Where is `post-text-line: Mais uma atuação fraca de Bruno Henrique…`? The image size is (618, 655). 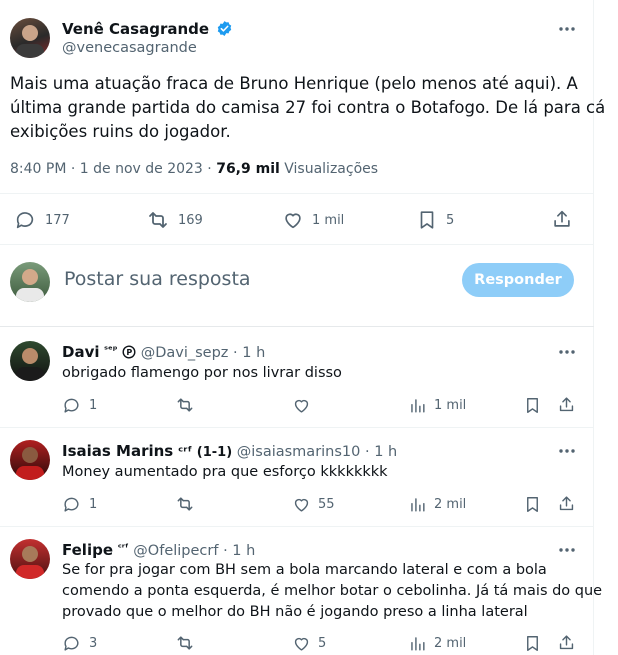 post-text-line: Mais uma atuação fraca de Bruno Henrique… is located at coordinates (294, 83).